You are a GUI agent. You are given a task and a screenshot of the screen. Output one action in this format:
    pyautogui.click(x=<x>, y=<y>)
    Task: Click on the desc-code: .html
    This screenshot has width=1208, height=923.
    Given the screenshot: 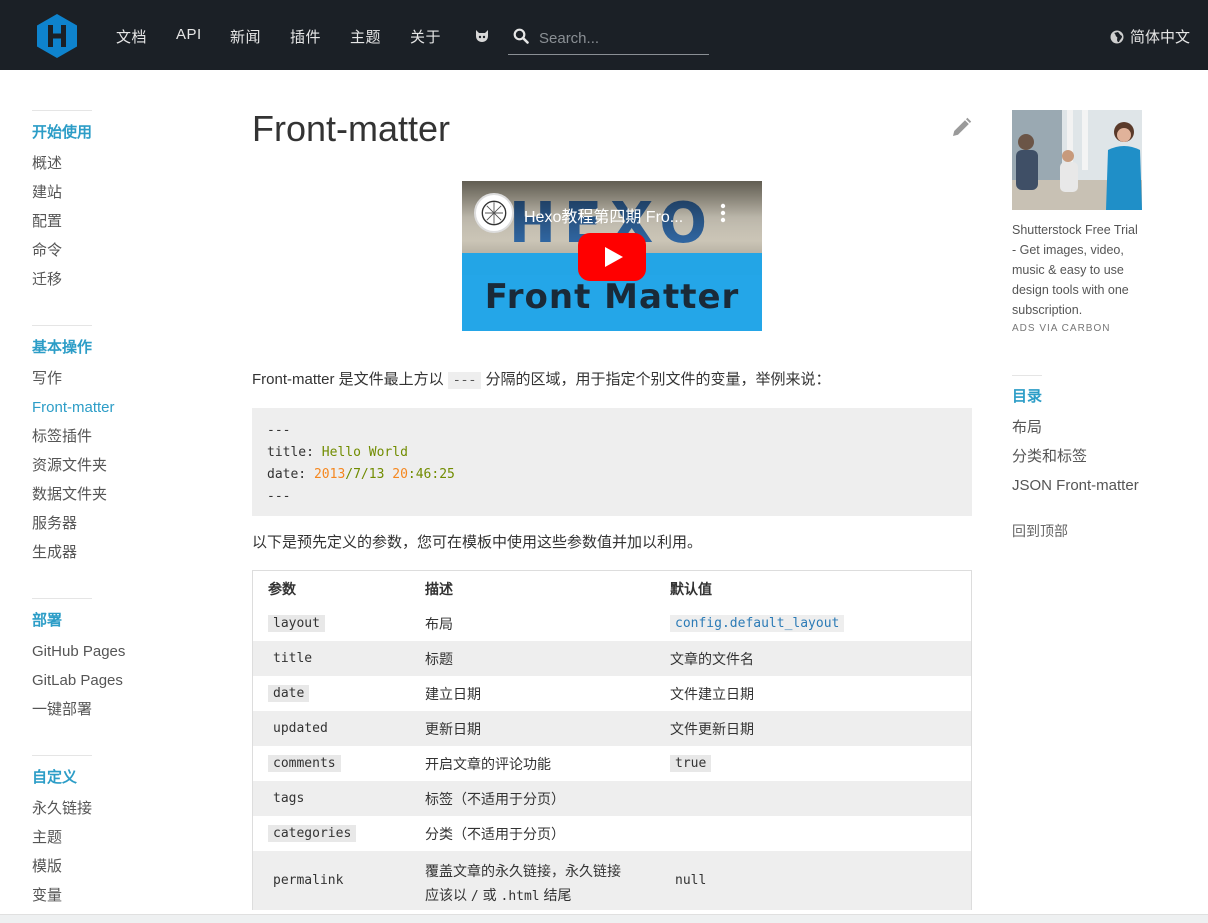 What is the action you would take?
    pyautogui.click(x=520, y=896)
    